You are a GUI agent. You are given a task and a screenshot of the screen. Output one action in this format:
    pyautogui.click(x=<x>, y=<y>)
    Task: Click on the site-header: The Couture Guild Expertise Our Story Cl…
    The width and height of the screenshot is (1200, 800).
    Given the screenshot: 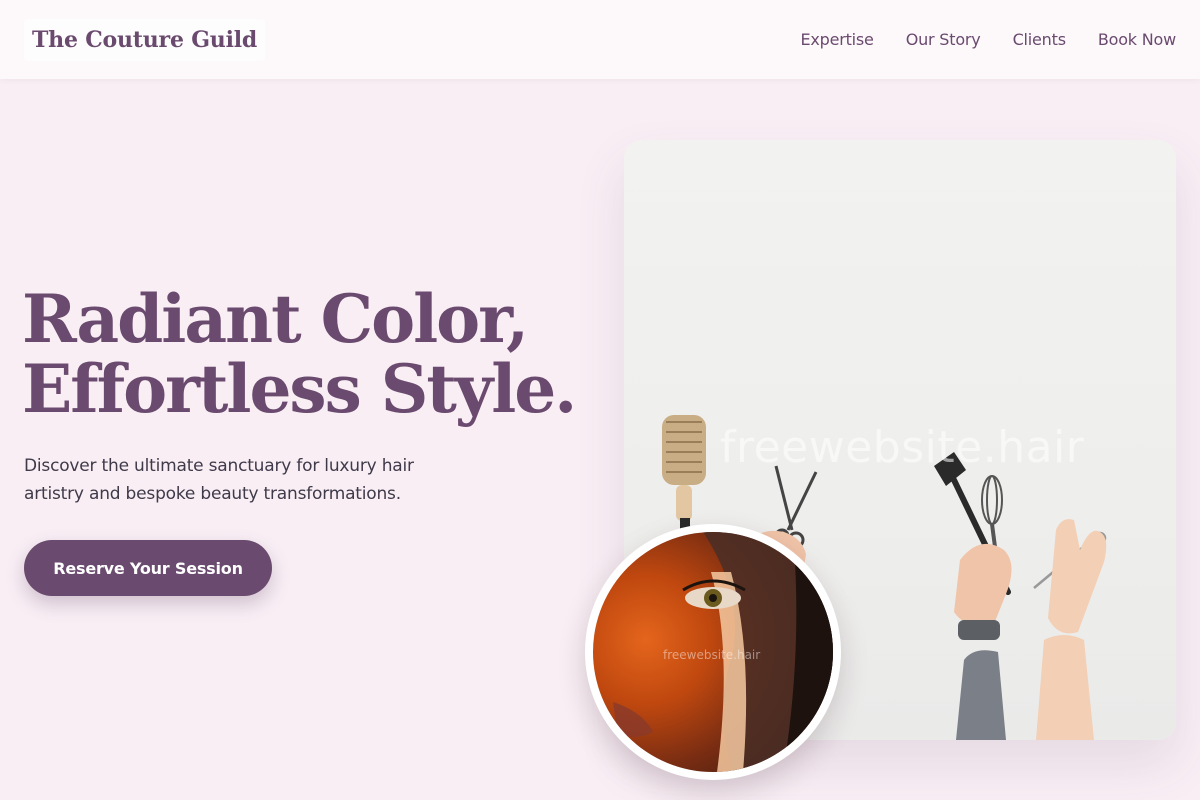 What is the action you would take?
    pyautogui.click(x=600, y=39)
    